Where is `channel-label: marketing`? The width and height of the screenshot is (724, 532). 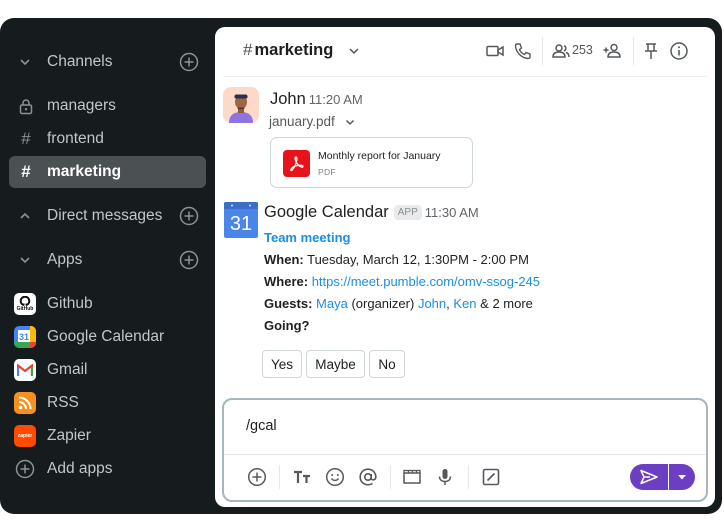
channel-label: marketing is located at coordinates (84, 171).